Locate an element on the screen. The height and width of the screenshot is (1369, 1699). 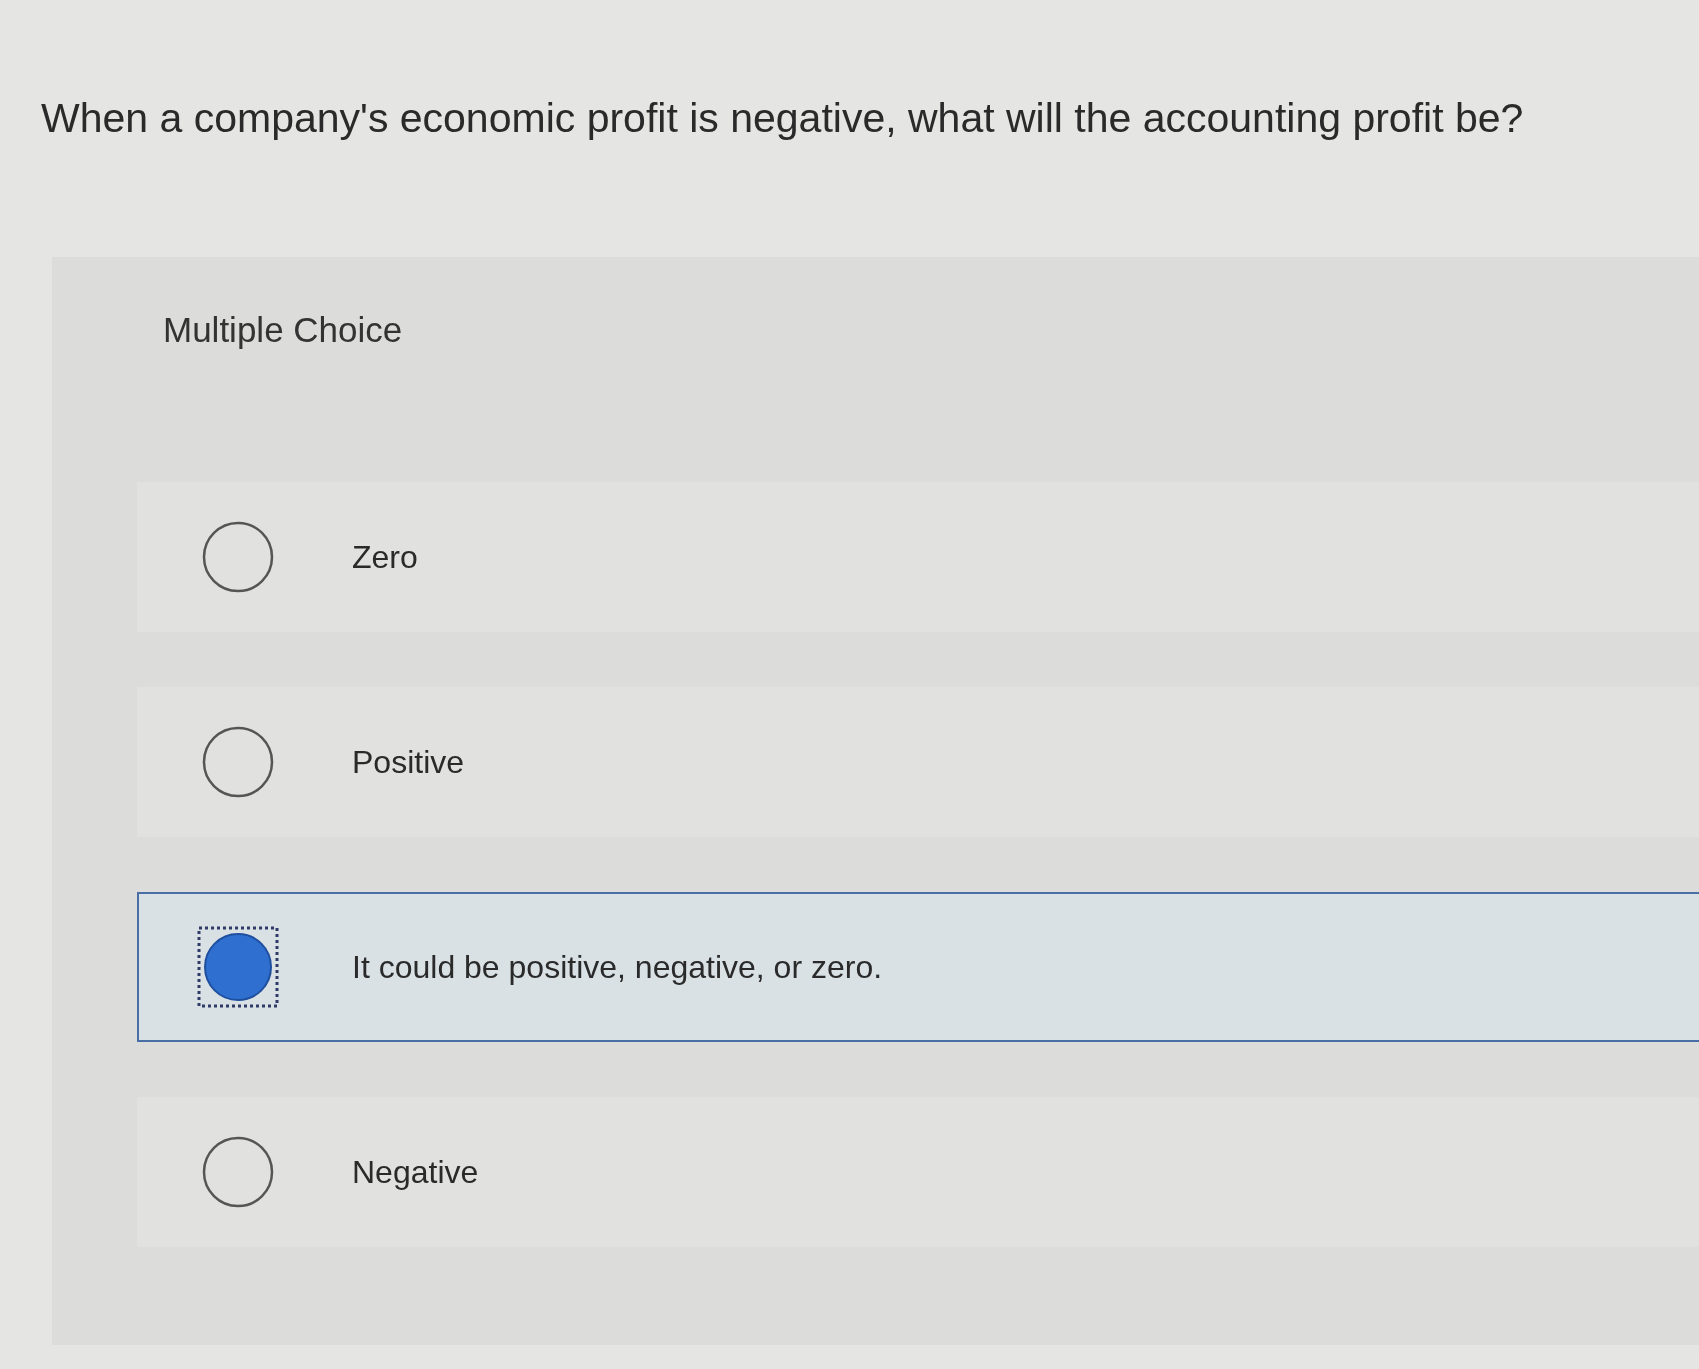
radio-button is located at coordinates (238, 967).